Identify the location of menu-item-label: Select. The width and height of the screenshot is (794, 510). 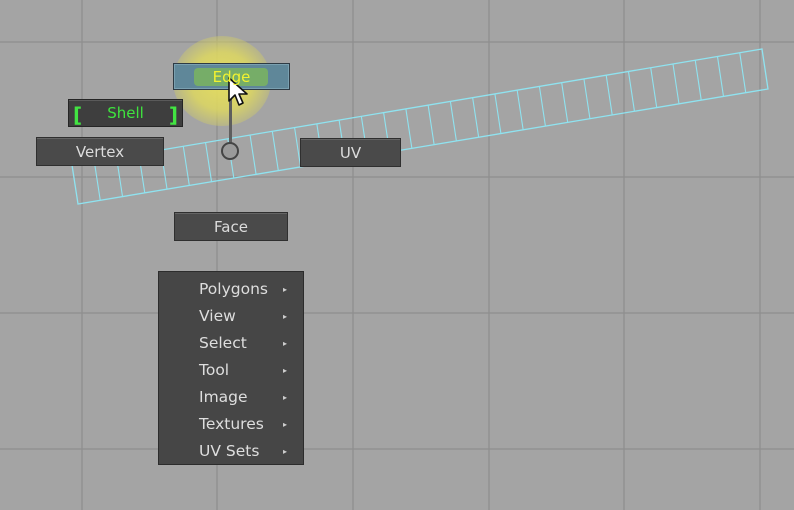
(223, 343).